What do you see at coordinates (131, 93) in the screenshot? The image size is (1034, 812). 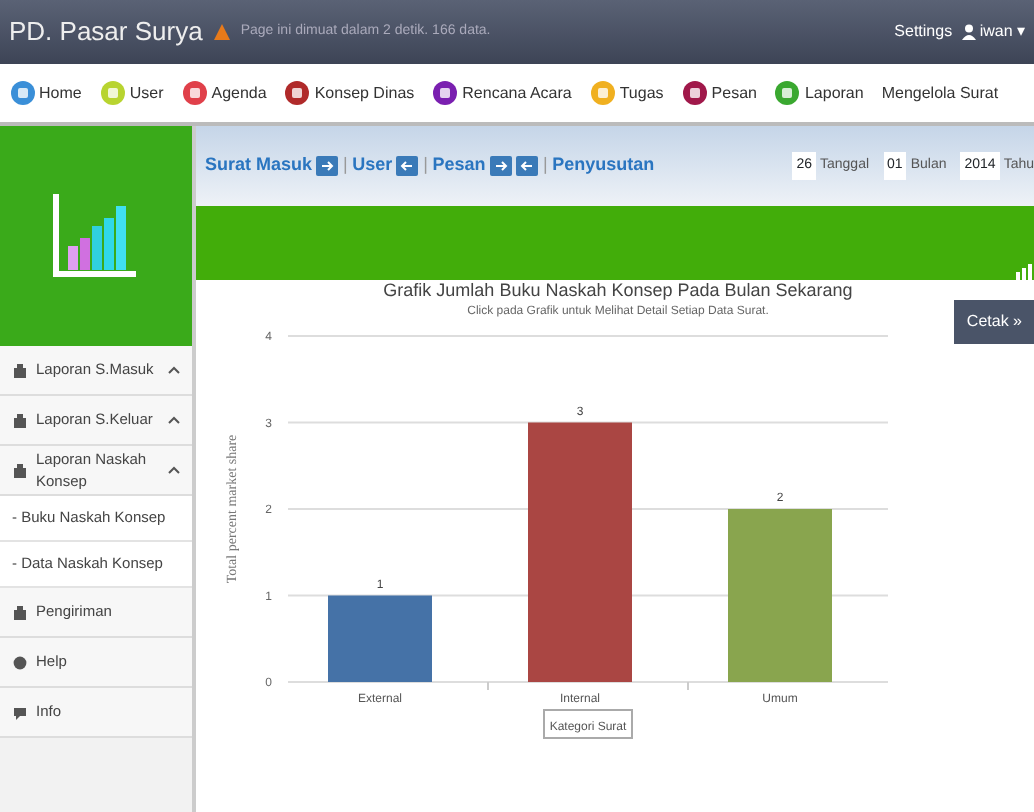 I see `menu-item: User` at bounding box center [131, 93].